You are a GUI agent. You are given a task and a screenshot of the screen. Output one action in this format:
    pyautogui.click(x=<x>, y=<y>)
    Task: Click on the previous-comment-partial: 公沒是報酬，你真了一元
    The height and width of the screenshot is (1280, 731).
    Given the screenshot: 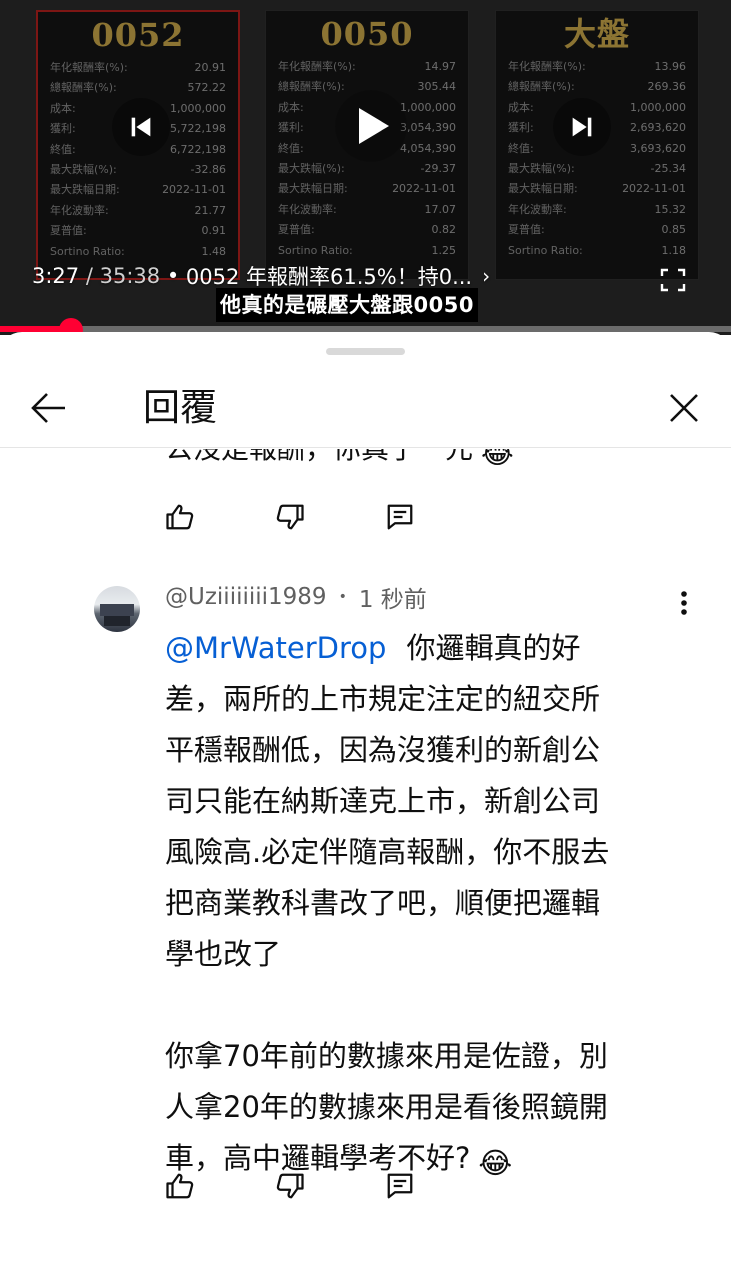 What is the action you would take?
    pyautogui.click(x=319, y=457)
    